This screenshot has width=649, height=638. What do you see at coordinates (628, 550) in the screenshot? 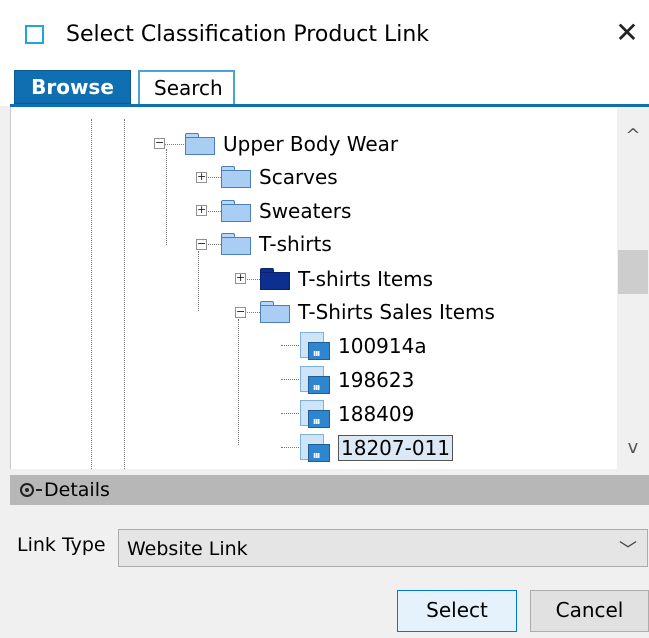
I see `chevron-down-icon: ﹀` at bounding box center [628, 550].